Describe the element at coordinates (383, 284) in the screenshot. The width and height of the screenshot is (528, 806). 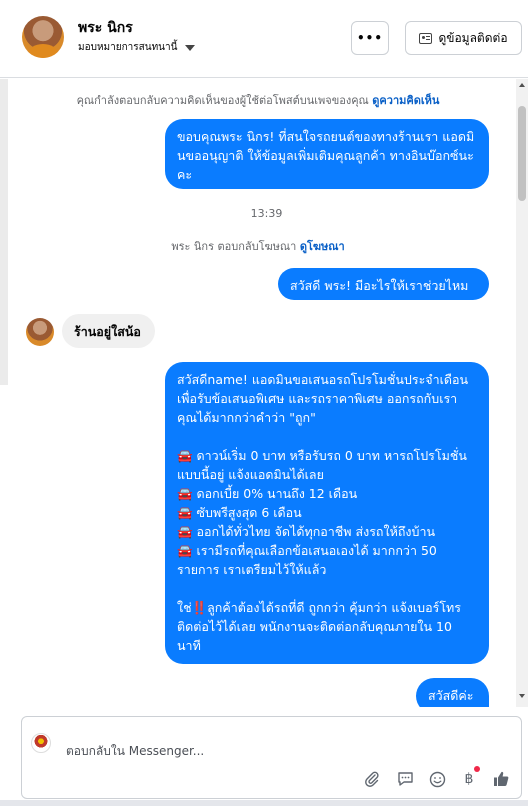
I see `outgoing-message: สวัสดี พระ! มีอะไรให้เราช่วยไหม` at that location.